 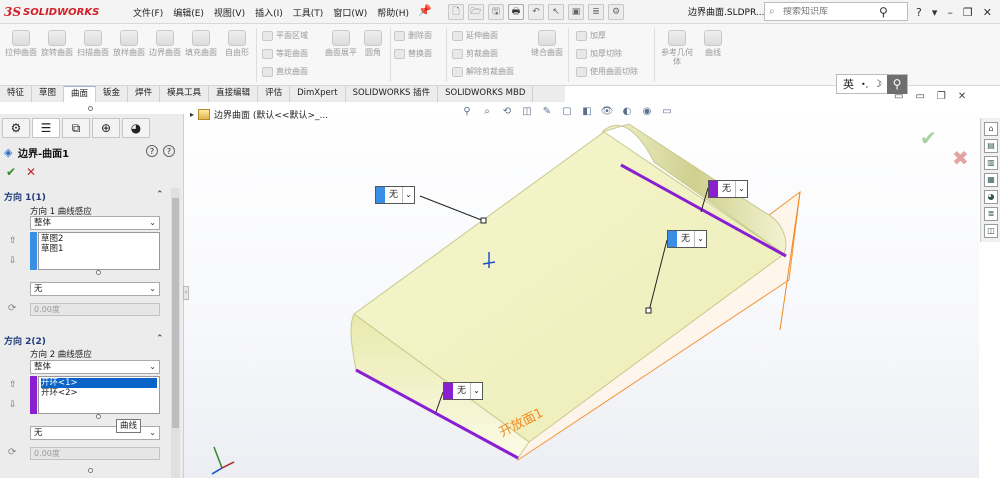 What do you see at coordinates (106, 128) in the screenshot?
I see `dimxpert-manager-tab: ⊕` at bounding box center [106, 128].